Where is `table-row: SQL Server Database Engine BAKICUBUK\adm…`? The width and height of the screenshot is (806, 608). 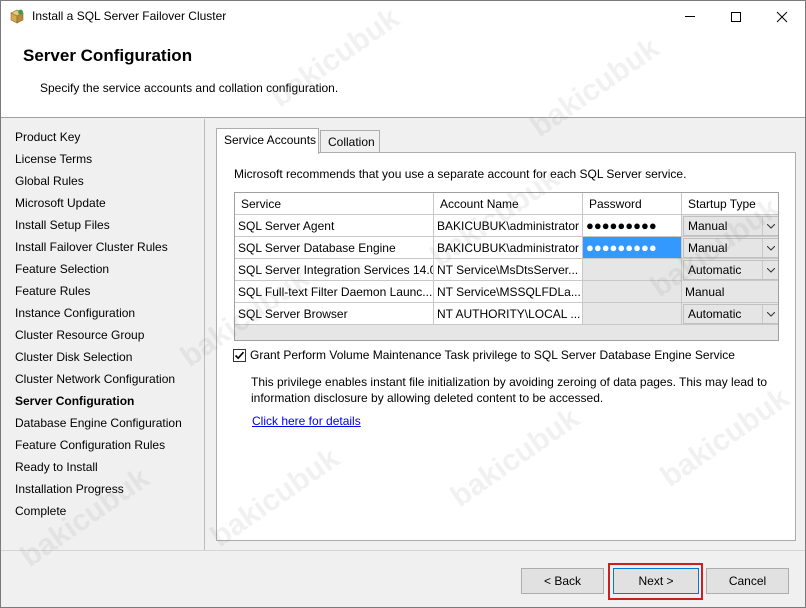
table-row: SQL Server Database Engine BAKICUBUK\adm… is located at coordinates (506, 248).